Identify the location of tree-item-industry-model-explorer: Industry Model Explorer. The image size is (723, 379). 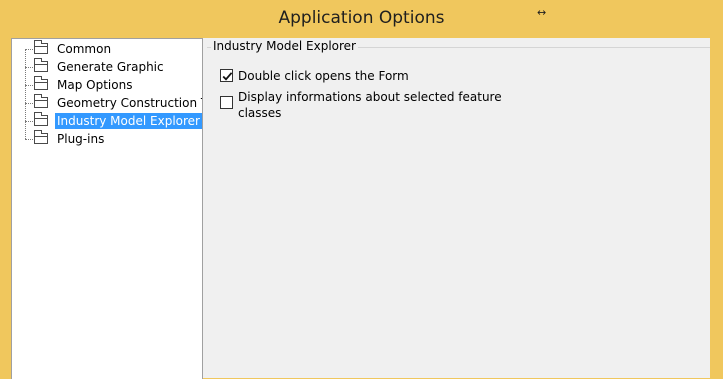
(107, 121).